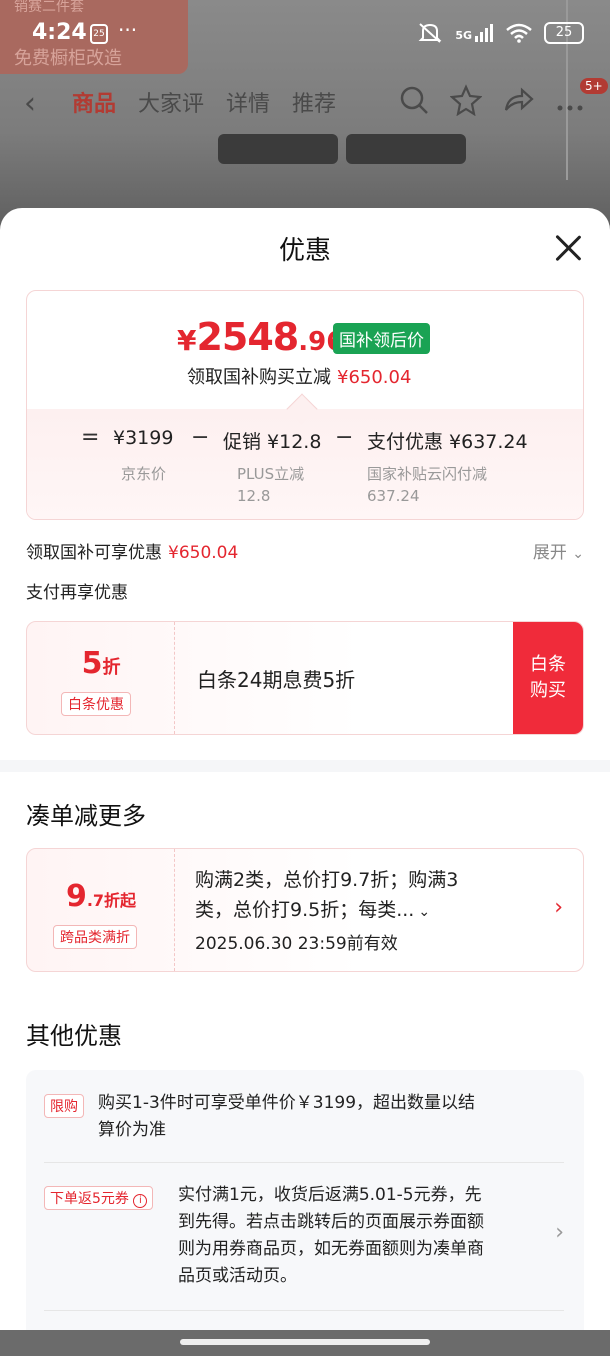 This screenshot has height=1356, width=610. I want to click on search-icon, so click(414, 100).